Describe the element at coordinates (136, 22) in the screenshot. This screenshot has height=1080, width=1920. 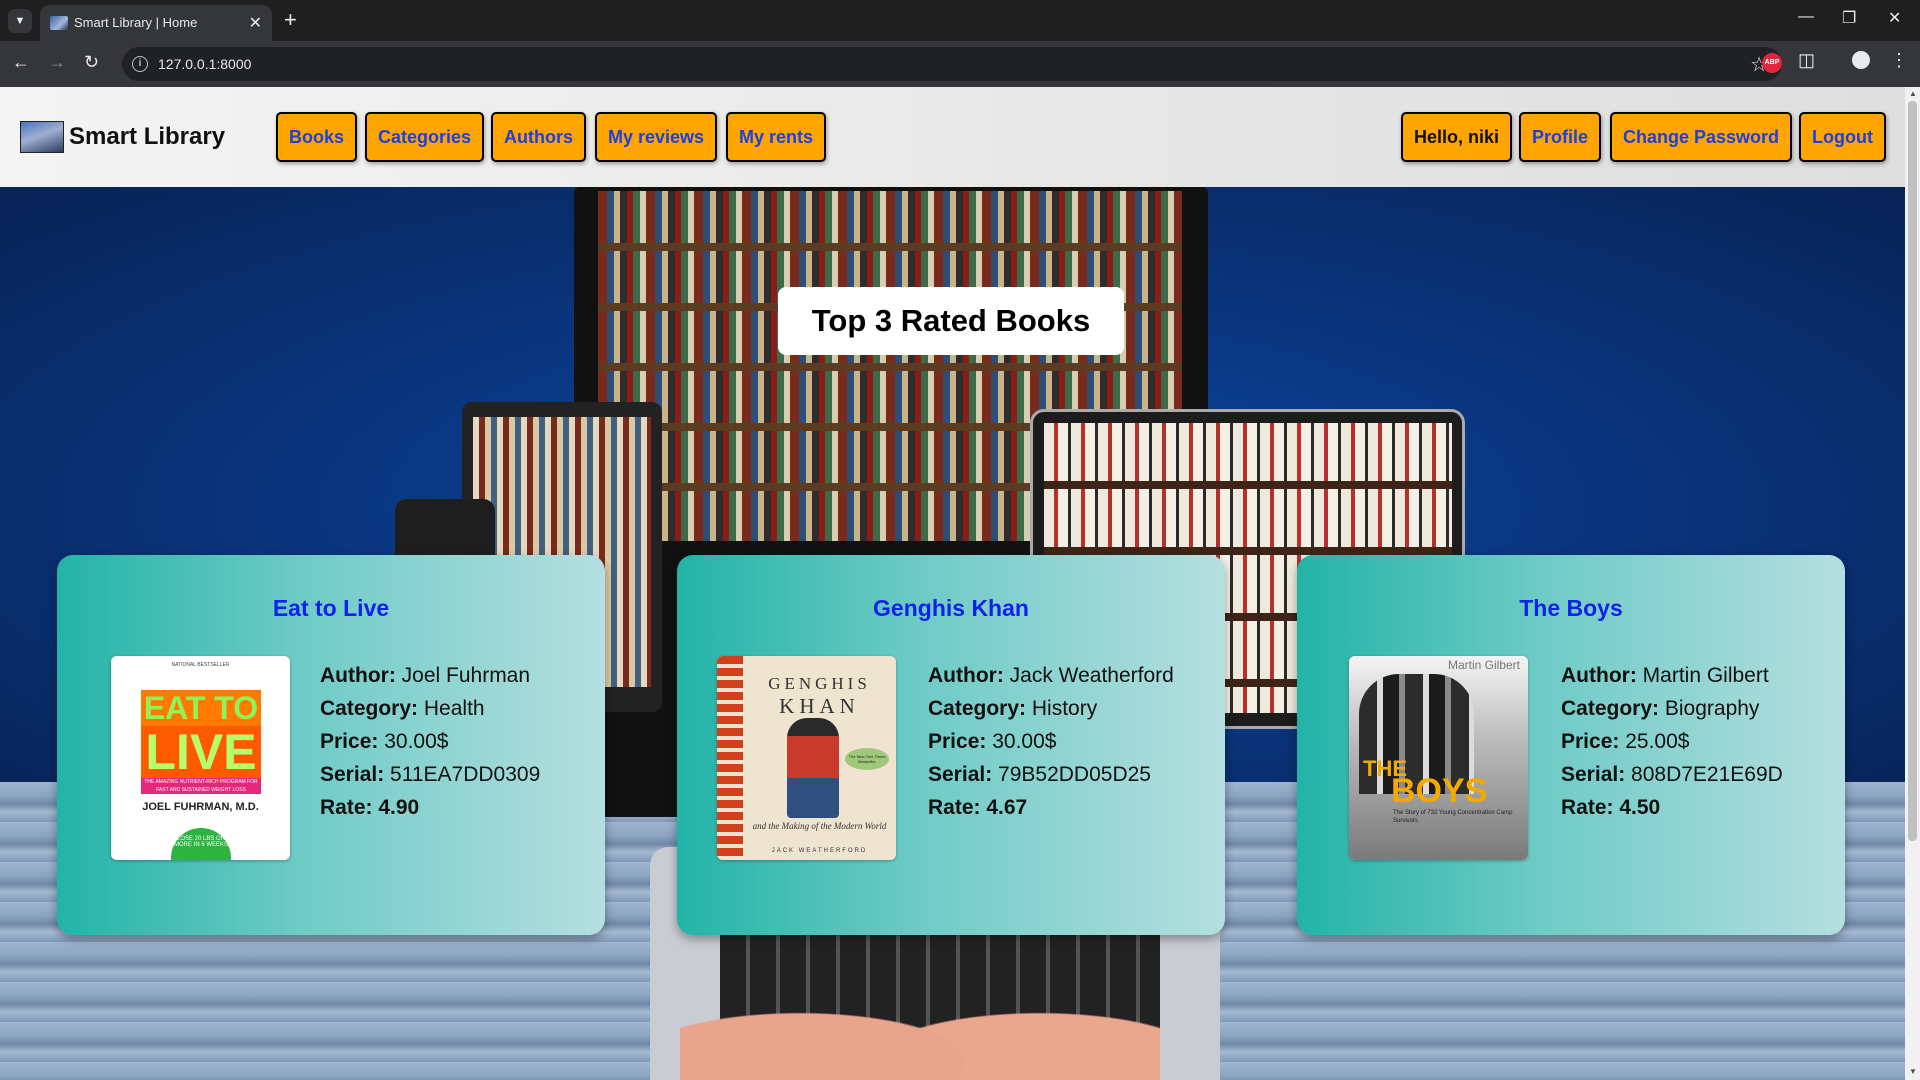
I see `tab-title: Smart Library | Home` at that location.